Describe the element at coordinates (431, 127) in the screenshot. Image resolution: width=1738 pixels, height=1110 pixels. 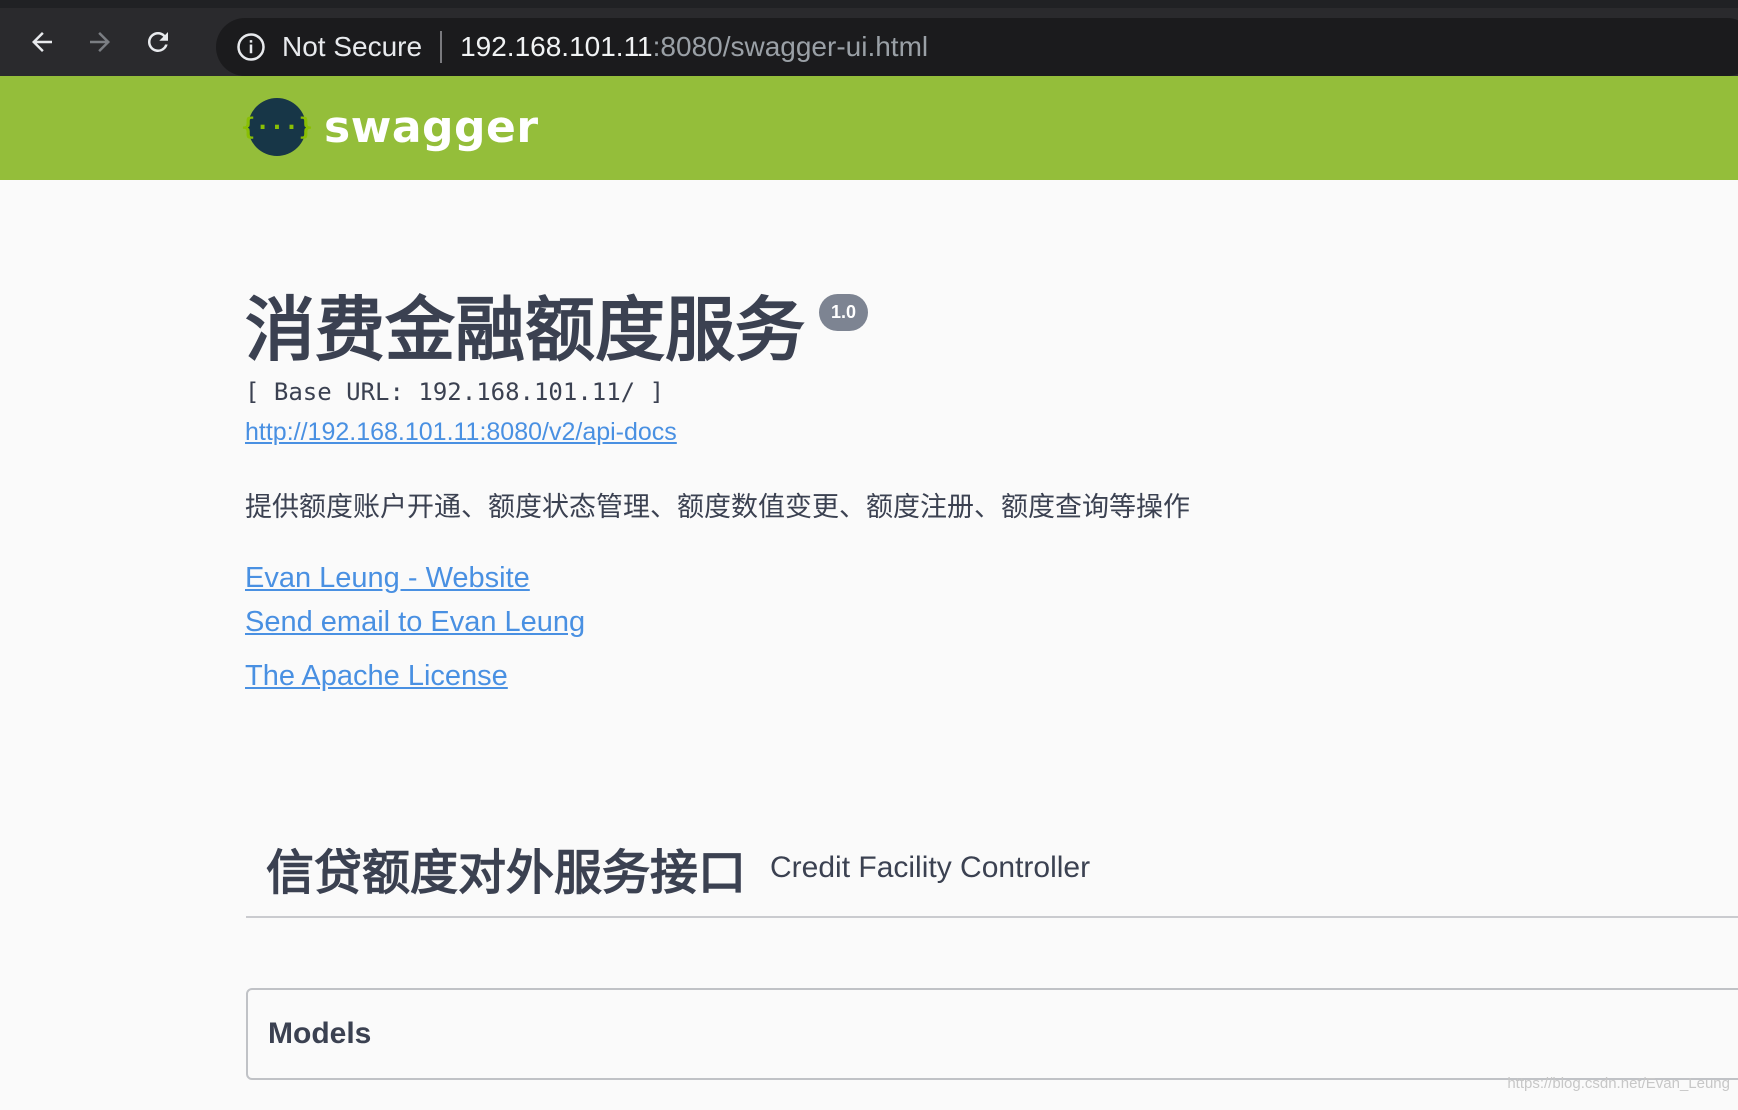
I see `swagger-logo-text: swagger` at that location.